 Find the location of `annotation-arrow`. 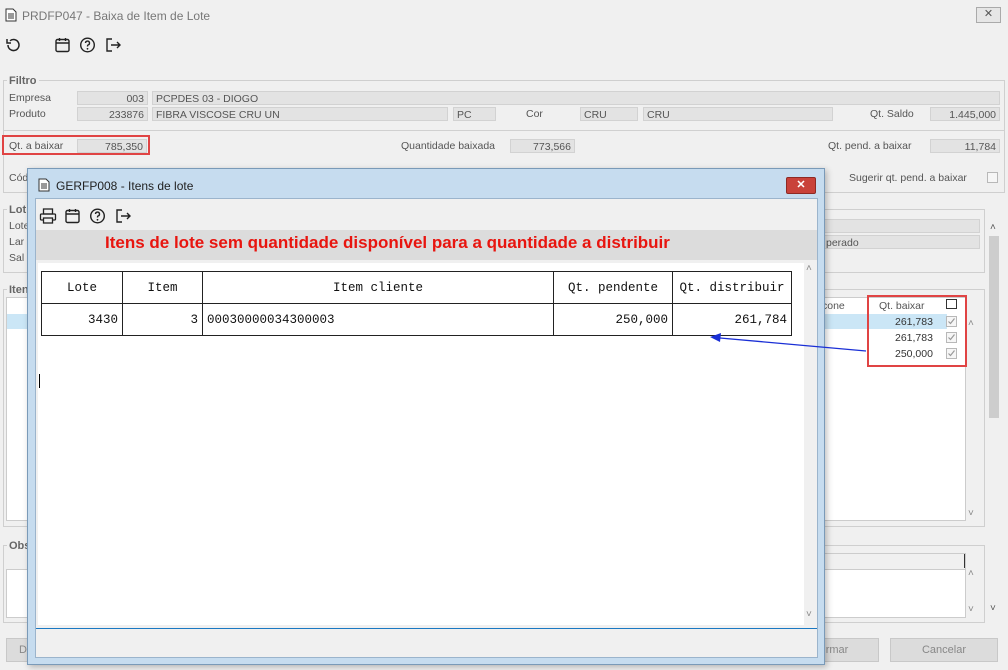

annotation-arrow is located at coordinates (788, 342).